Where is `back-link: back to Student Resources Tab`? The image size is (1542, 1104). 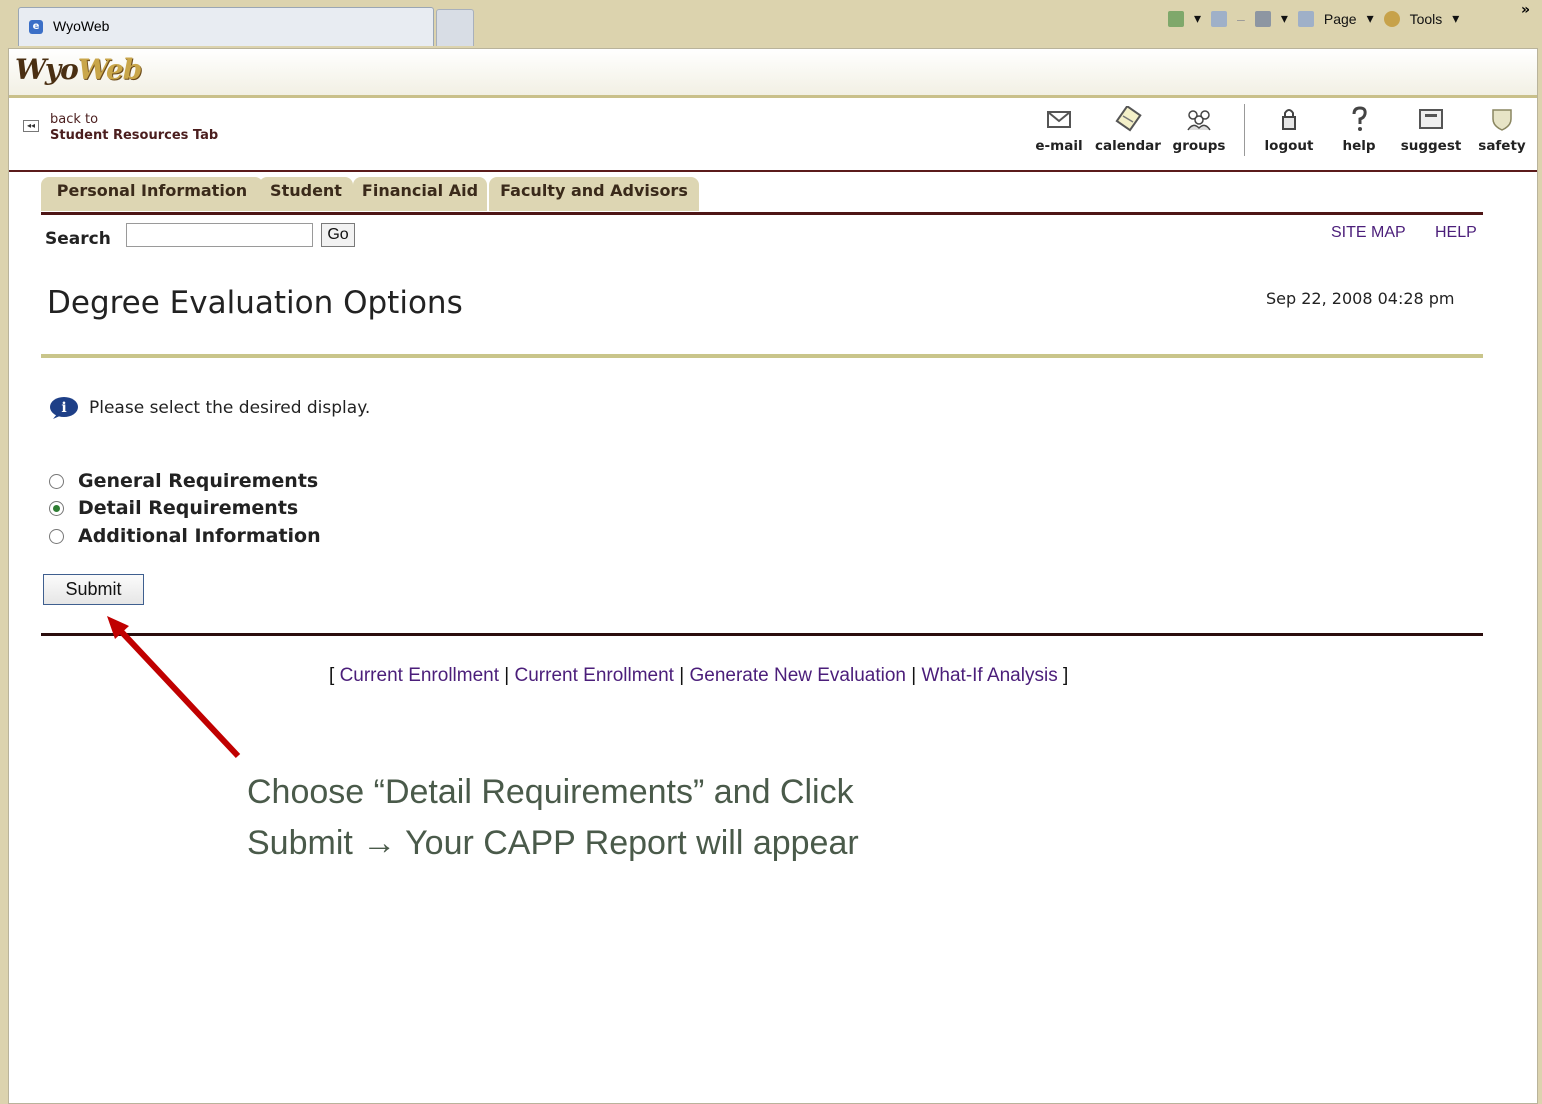
back-link: back to Student Resources Tab is located at coordinates (134, 128).